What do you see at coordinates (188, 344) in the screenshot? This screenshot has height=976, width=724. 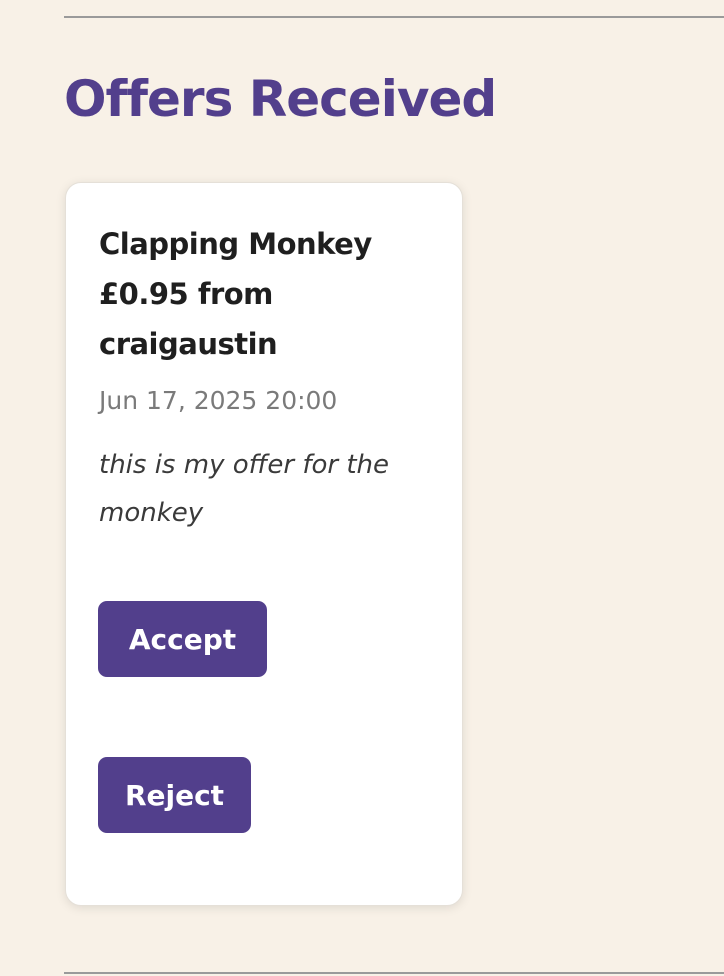 I see `offer-sender: craigaustin` at bounding box center [188, 344].